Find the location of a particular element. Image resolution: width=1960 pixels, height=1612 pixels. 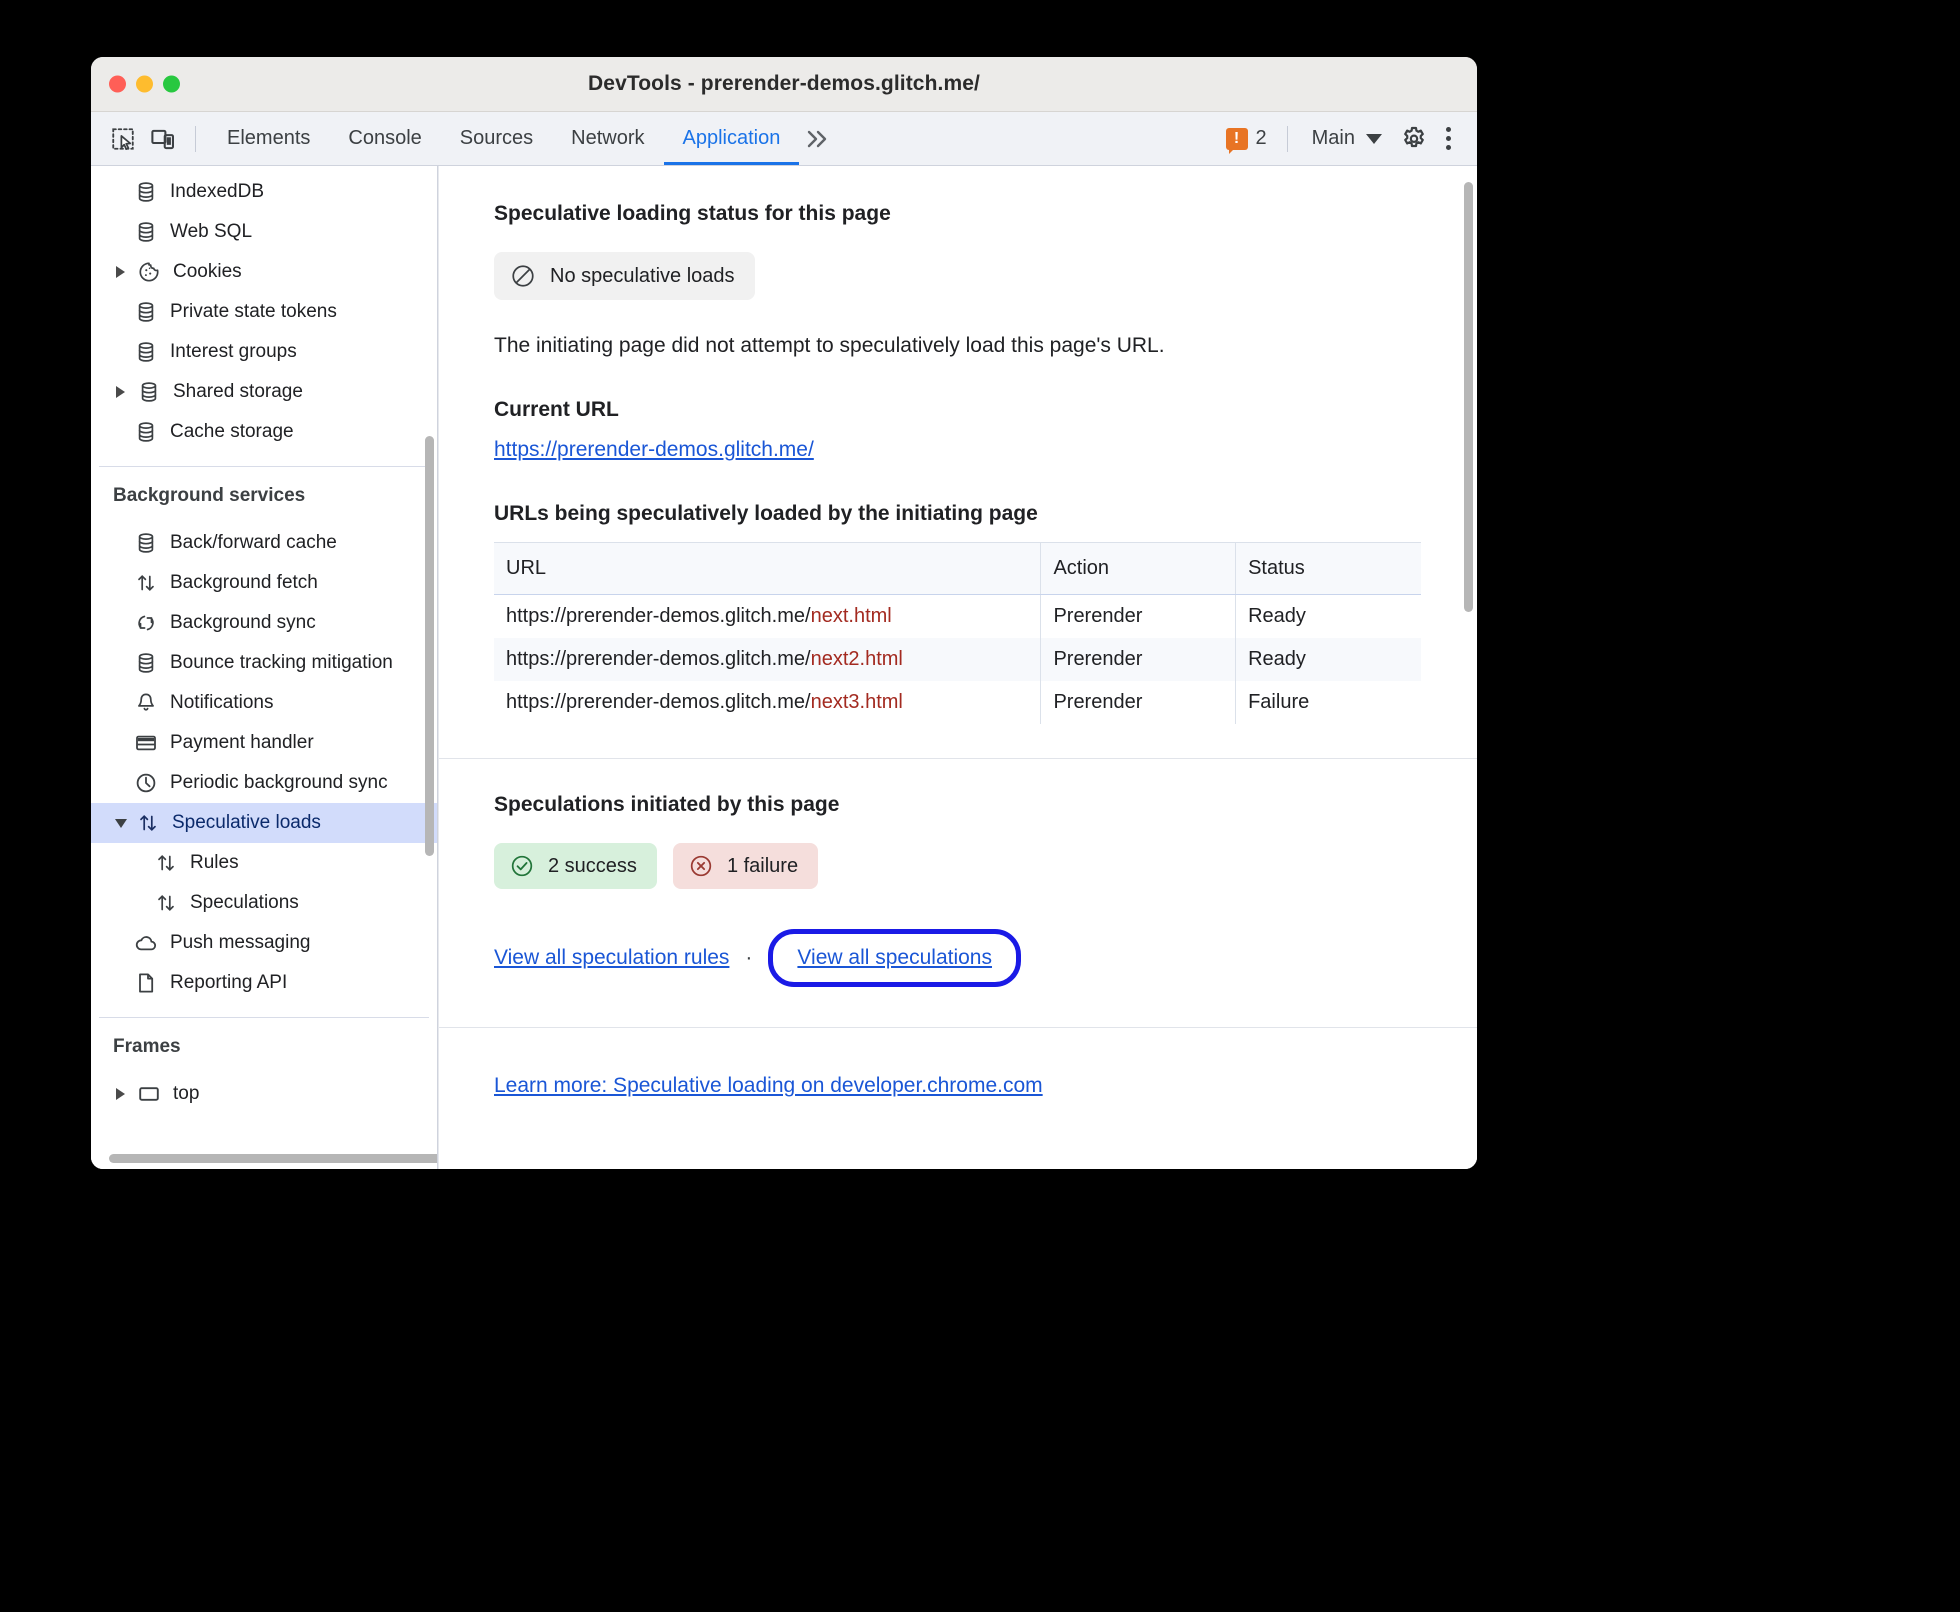

minimize-window-button is located at coordinates (144, 84).